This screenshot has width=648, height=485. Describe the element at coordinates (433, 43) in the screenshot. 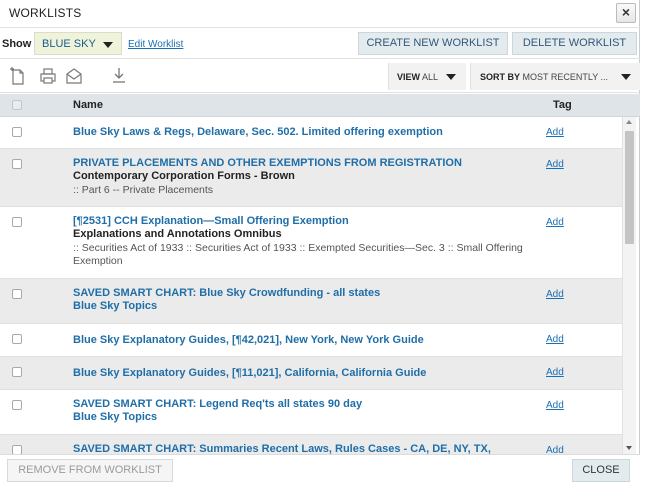

I see `create-worklist-button: CREATE NEW WORKLIST` at that location.